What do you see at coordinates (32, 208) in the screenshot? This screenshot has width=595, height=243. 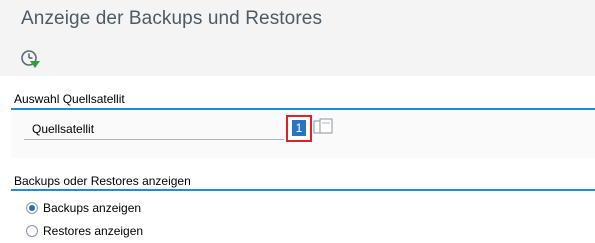 I see `radio-button-selected` at bounding box center [32, 208].